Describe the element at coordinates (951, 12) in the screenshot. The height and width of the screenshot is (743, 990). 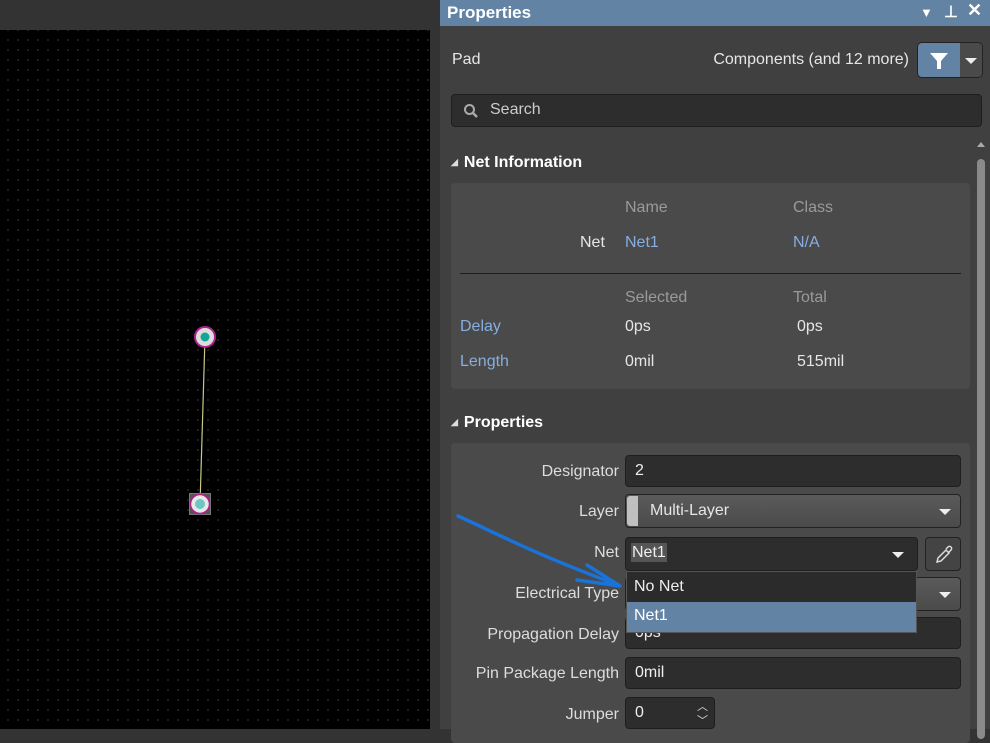
I see `pin-icon: ⊥` at that location.